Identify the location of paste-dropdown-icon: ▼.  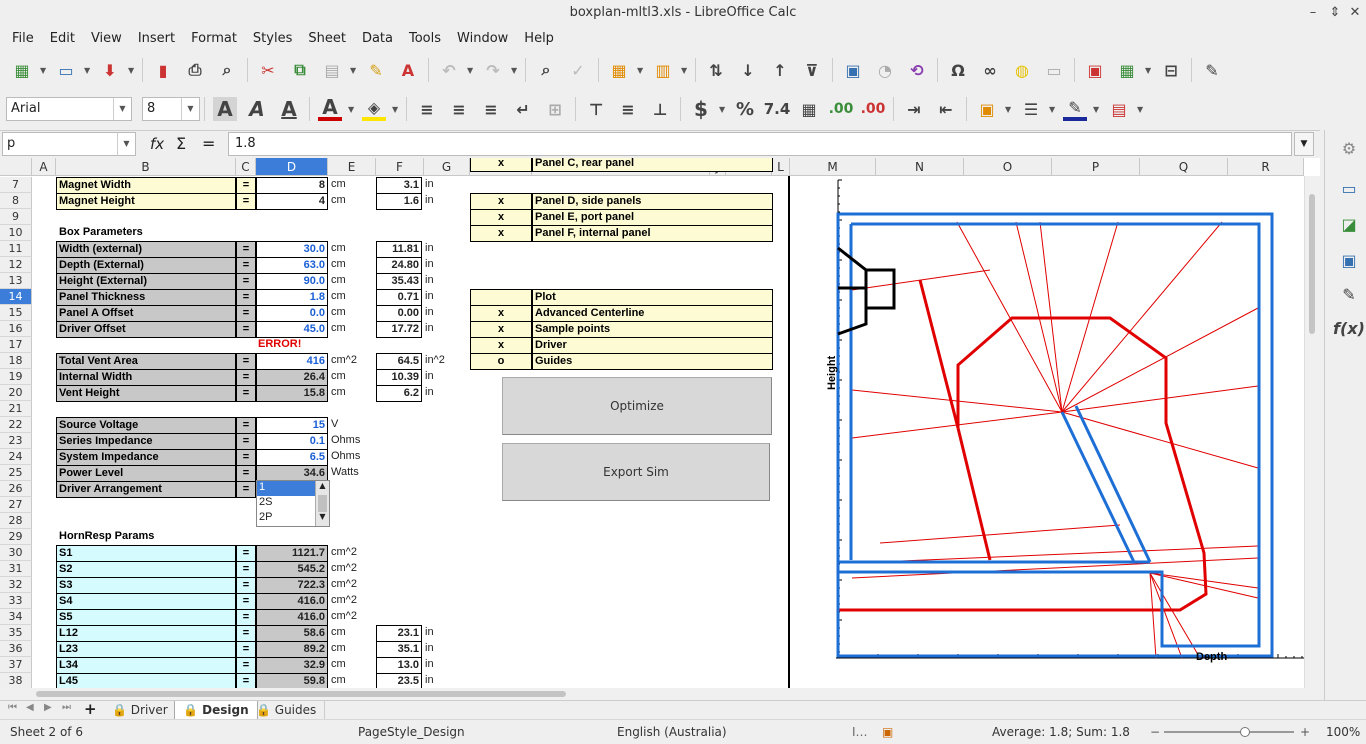
(354, 70).